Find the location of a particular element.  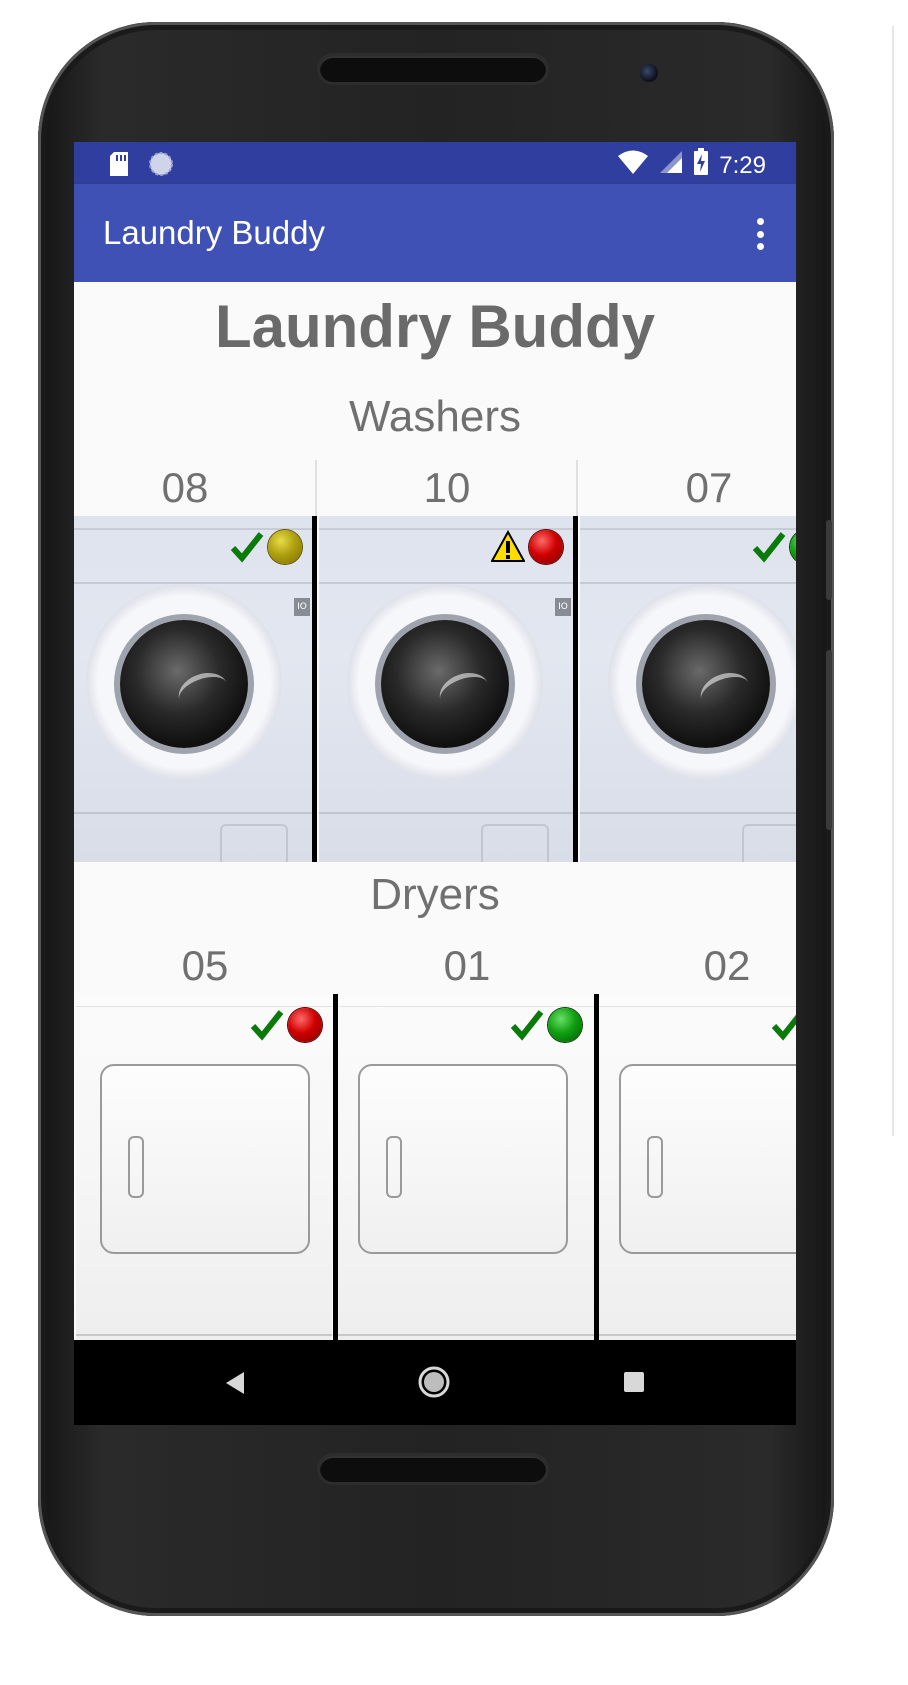

front-camera is located at coordinates (649, 73).